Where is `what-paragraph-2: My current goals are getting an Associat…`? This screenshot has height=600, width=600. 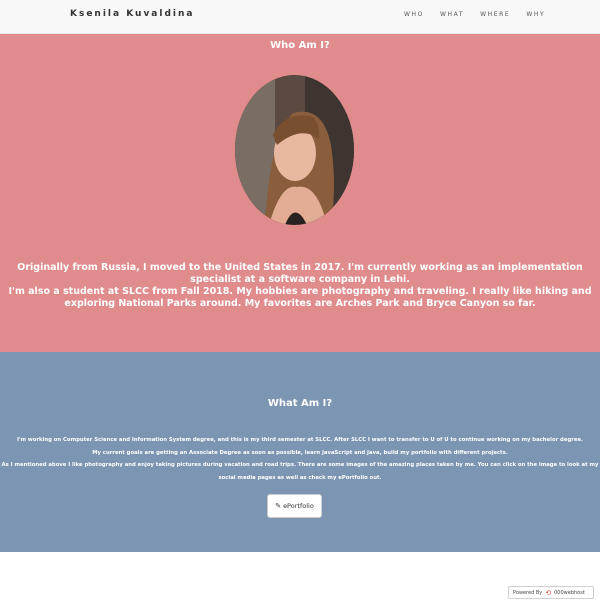 what-paragraph-2: My current goals are getting an Associat… is located at coordinates (300, 452).